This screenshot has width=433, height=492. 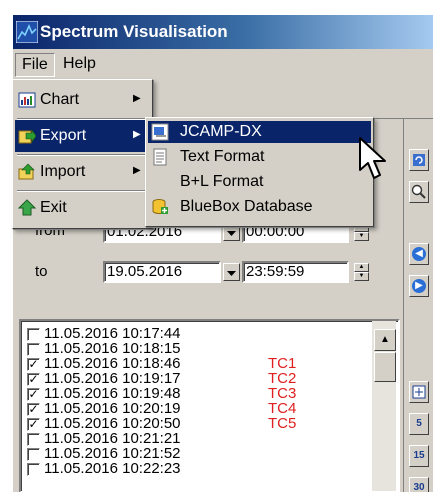 I want to click on row-tag: TC1, so click(x=282, y=363).